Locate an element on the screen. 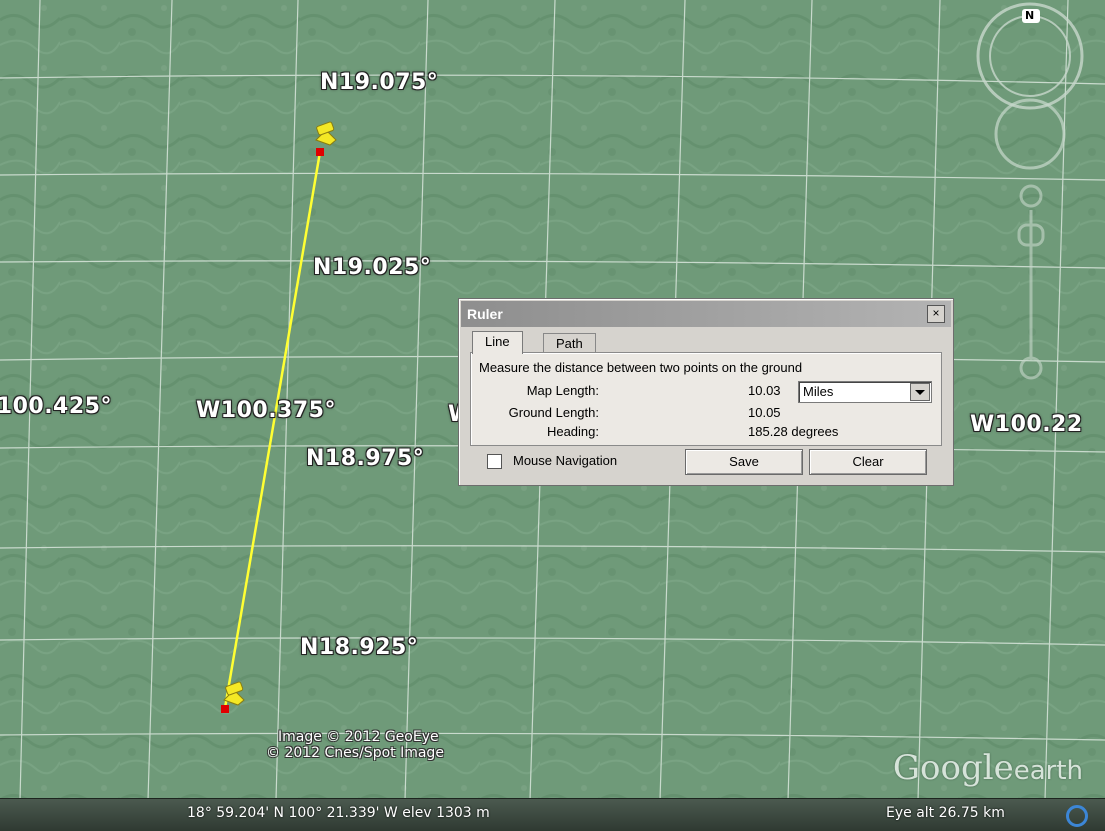  dialog-titlebar: Ruler × is located at coordinates (706, 314).